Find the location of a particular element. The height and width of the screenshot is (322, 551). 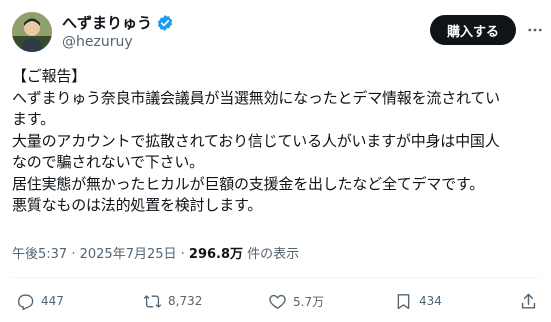

tweet-line: なので騙されないで下さい。 is located at coordinates (108, 162).